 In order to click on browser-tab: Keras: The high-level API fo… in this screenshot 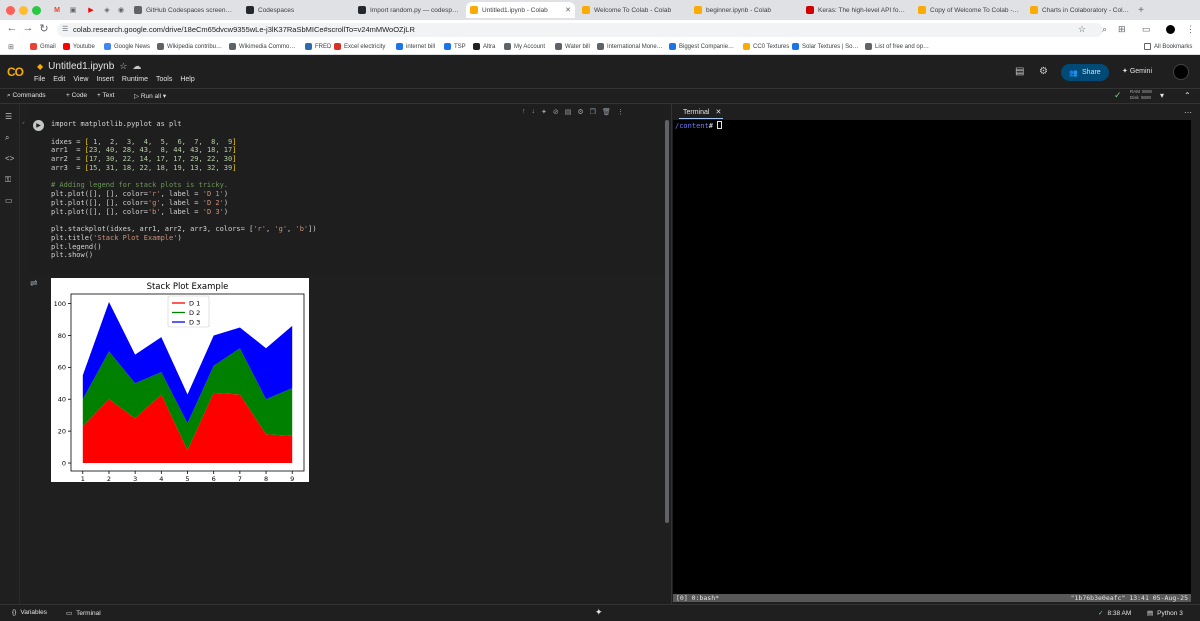, I will do `click(856, 10)`.